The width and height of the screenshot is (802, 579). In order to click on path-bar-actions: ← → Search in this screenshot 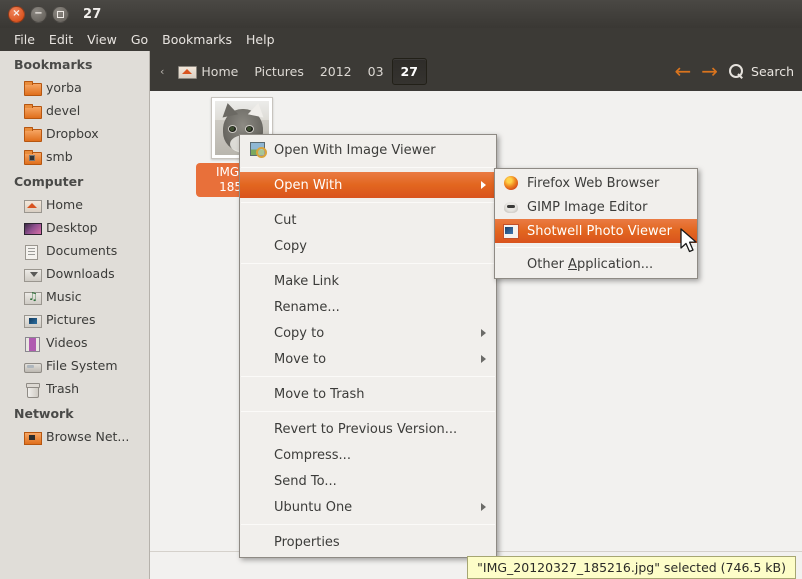, I will do `click(738, 71)`.